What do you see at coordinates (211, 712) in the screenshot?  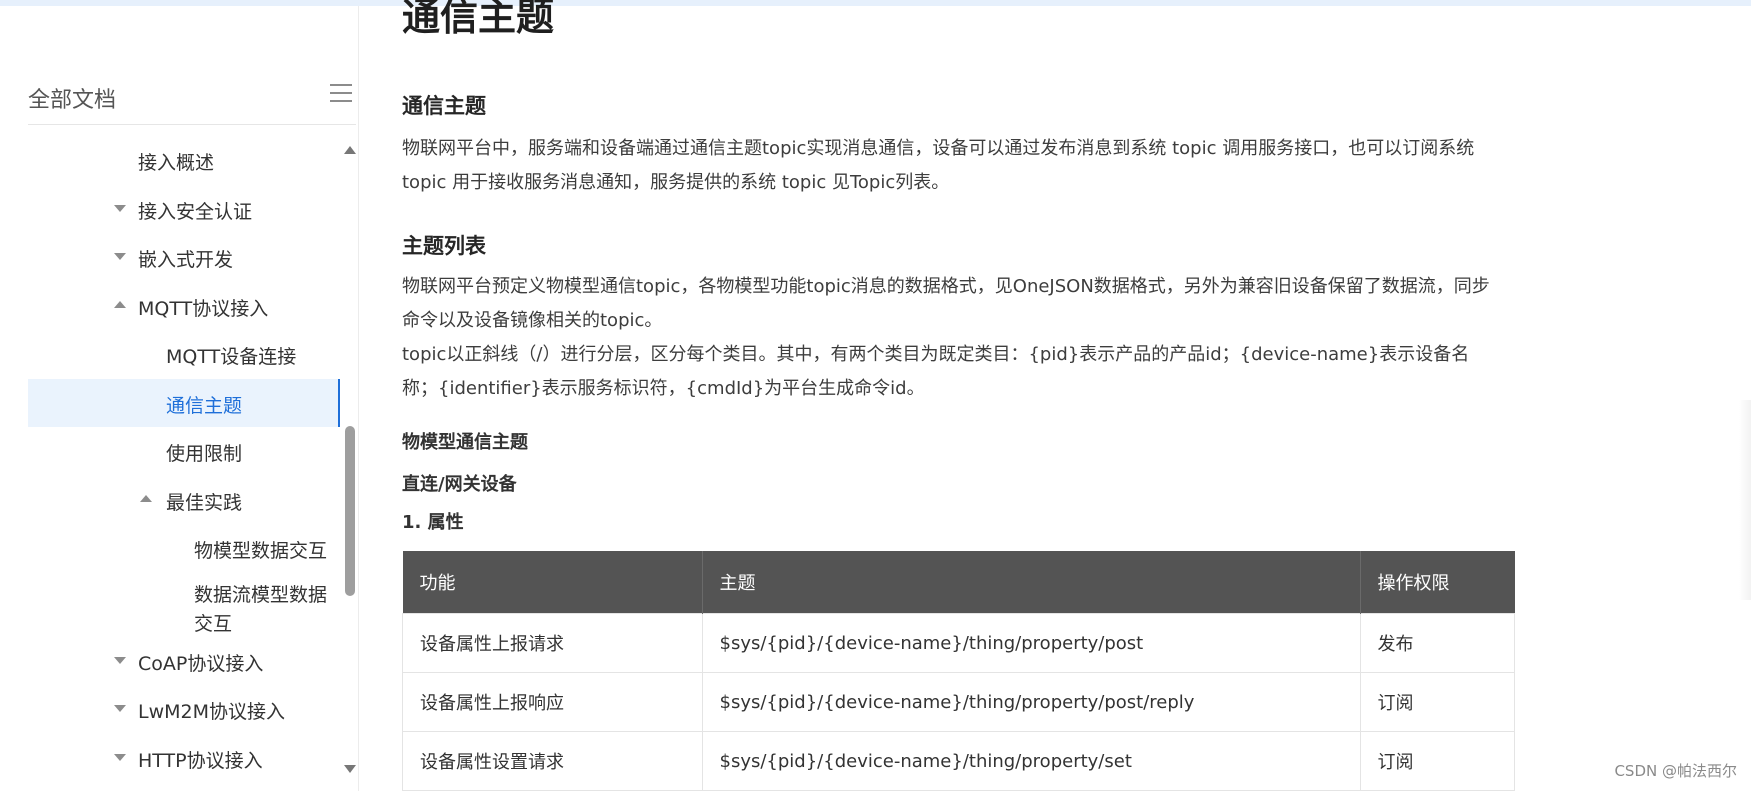 I see `sidebar-item-label: LwM2M协议接入` at bounding box center [211, 712].